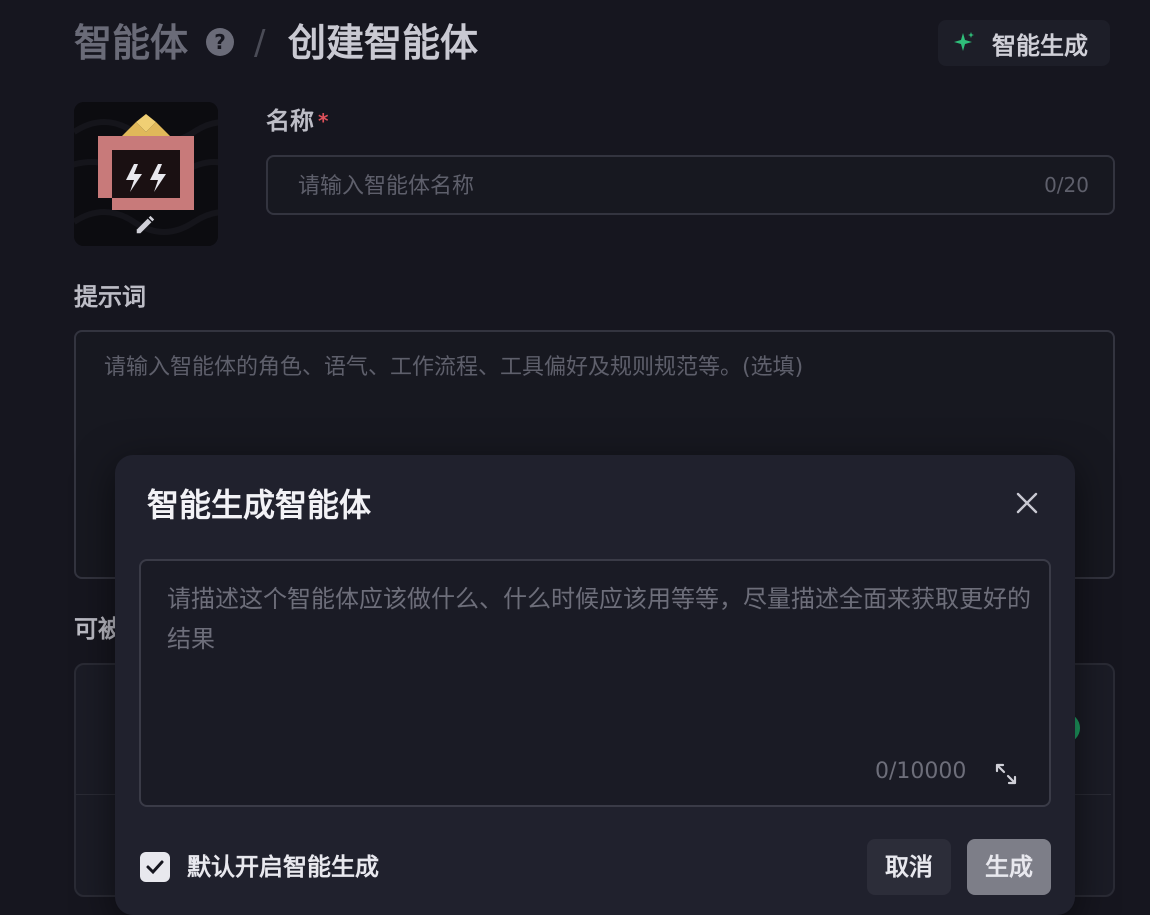  I want to click on sparkle-icon, so click(964, 41).